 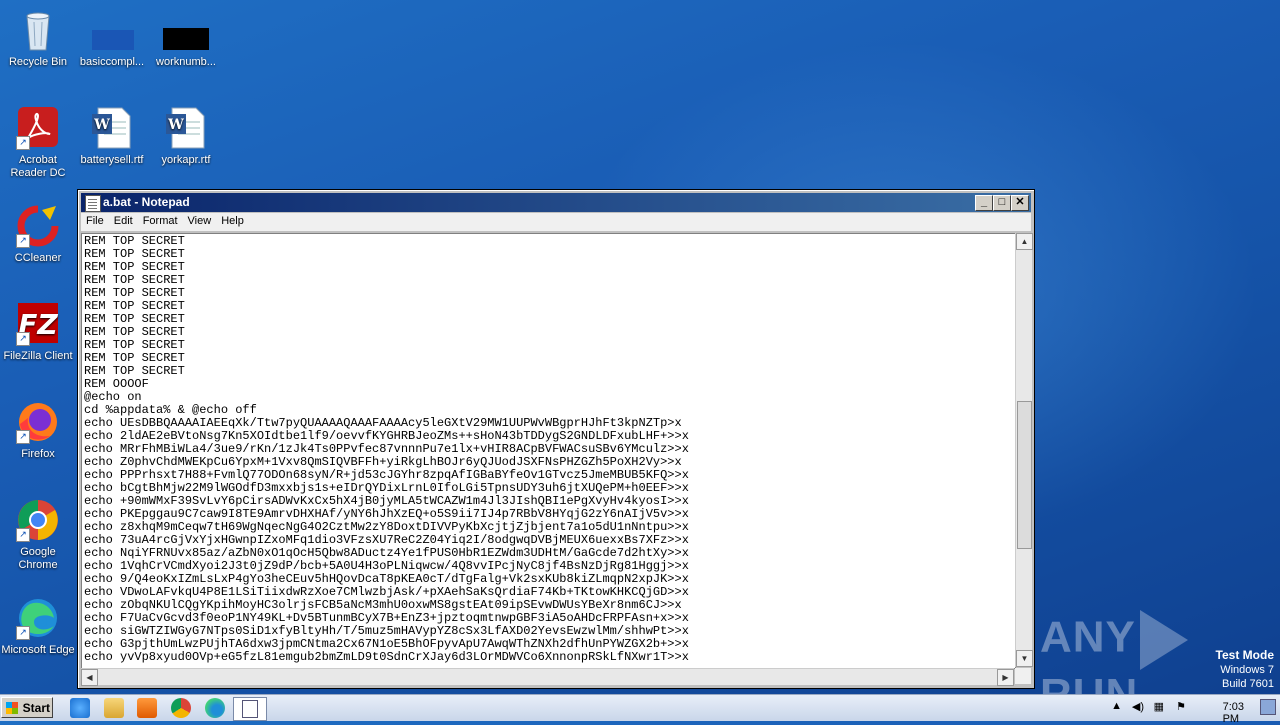 I want to click on title-bar: a.bat - Notepad _ □ ✕, so click(x=556, y=202).